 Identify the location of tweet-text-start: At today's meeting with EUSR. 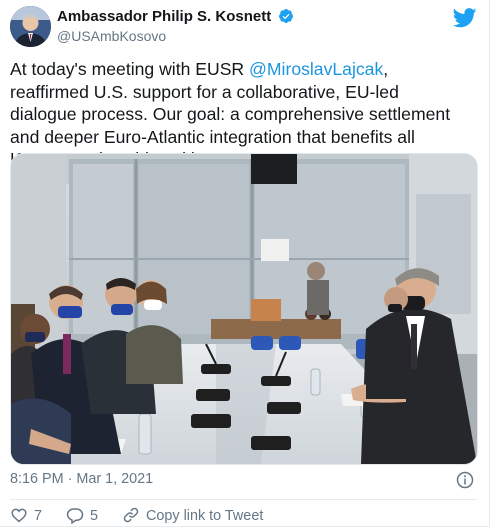
(130, 69).